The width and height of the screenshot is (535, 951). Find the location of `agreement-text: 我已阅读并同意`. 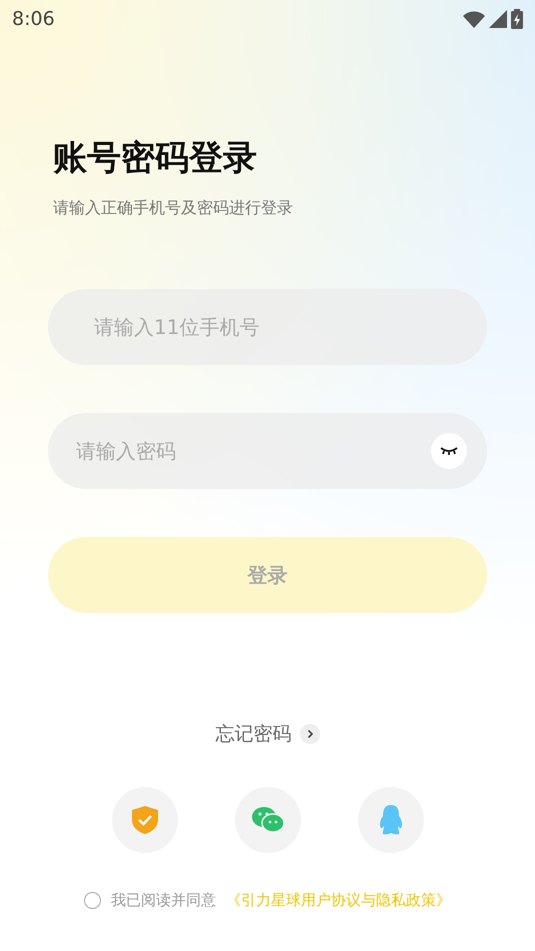

agreement-text: 我已阅读并同意 is located at coordinates (163, 900).